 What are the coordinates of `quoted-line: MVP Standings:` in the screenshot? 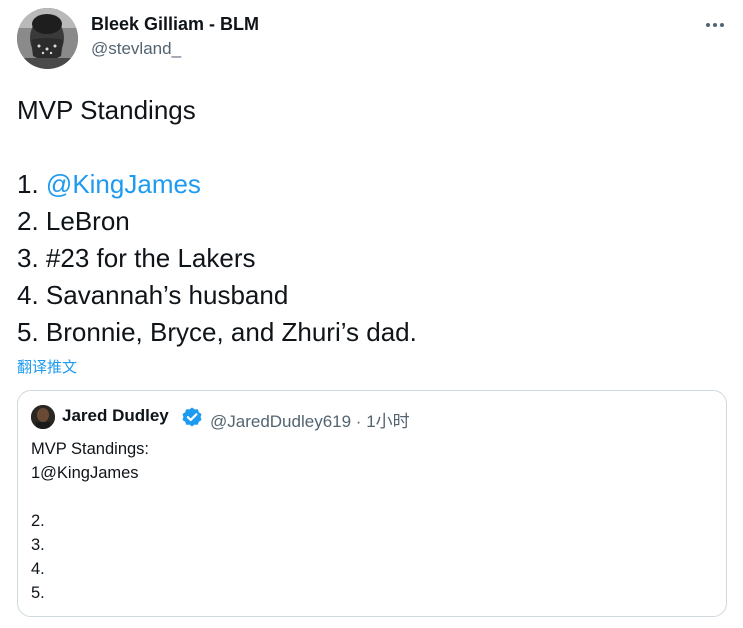 It's located at (90, 449).